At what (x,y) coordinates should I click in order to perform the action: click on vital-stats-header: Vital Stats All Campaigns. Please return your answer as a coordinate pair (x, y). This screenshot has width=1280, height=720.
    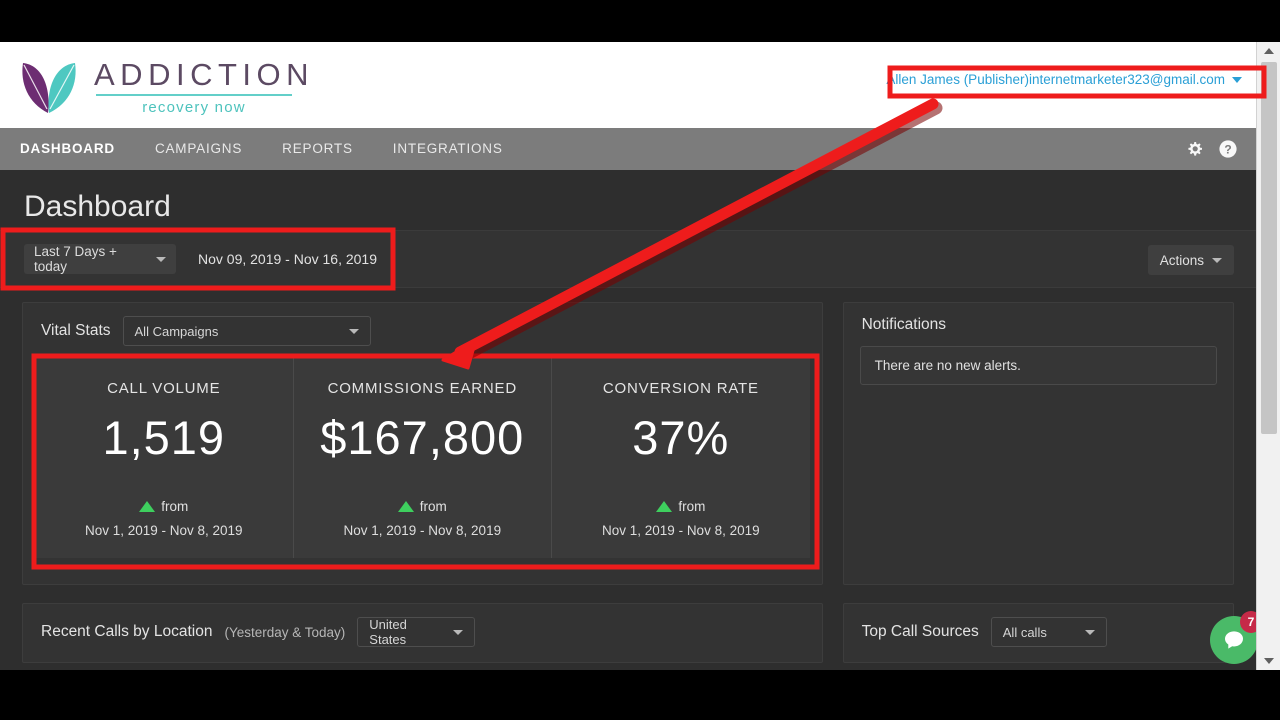
    Looking at the image, I should click on (422, 330).